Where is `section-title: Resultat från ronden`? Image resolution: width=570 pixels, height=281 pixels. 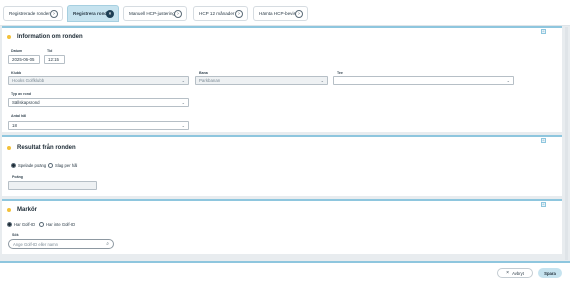
section-title: Resultat från ronden is located at coordinates (41, 148).